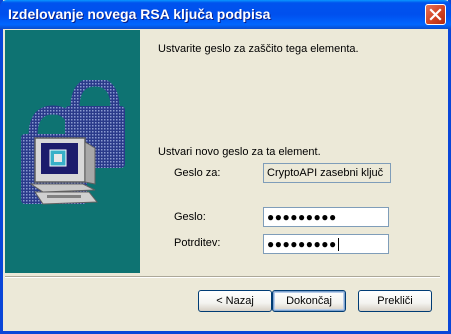 The image size is (451, 334). I want to click on cancel-button: Prekliči, so click(395, 301).